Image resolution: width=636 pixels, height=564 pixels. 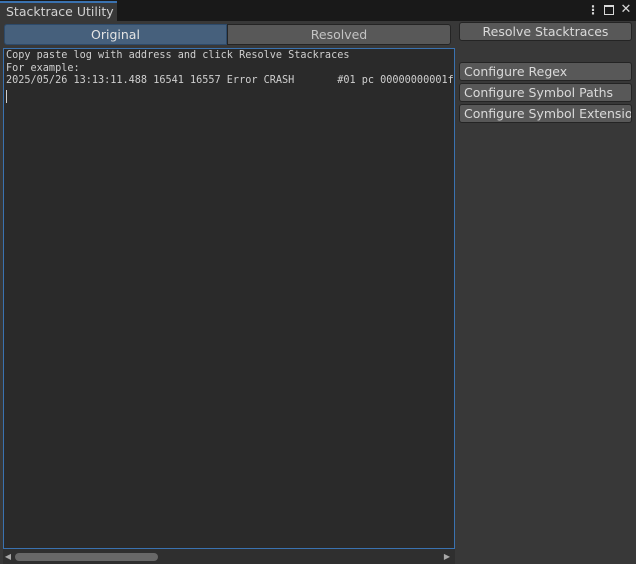 I want to click on window-title: Stacktrace Utility, so click(x=60, y=11).